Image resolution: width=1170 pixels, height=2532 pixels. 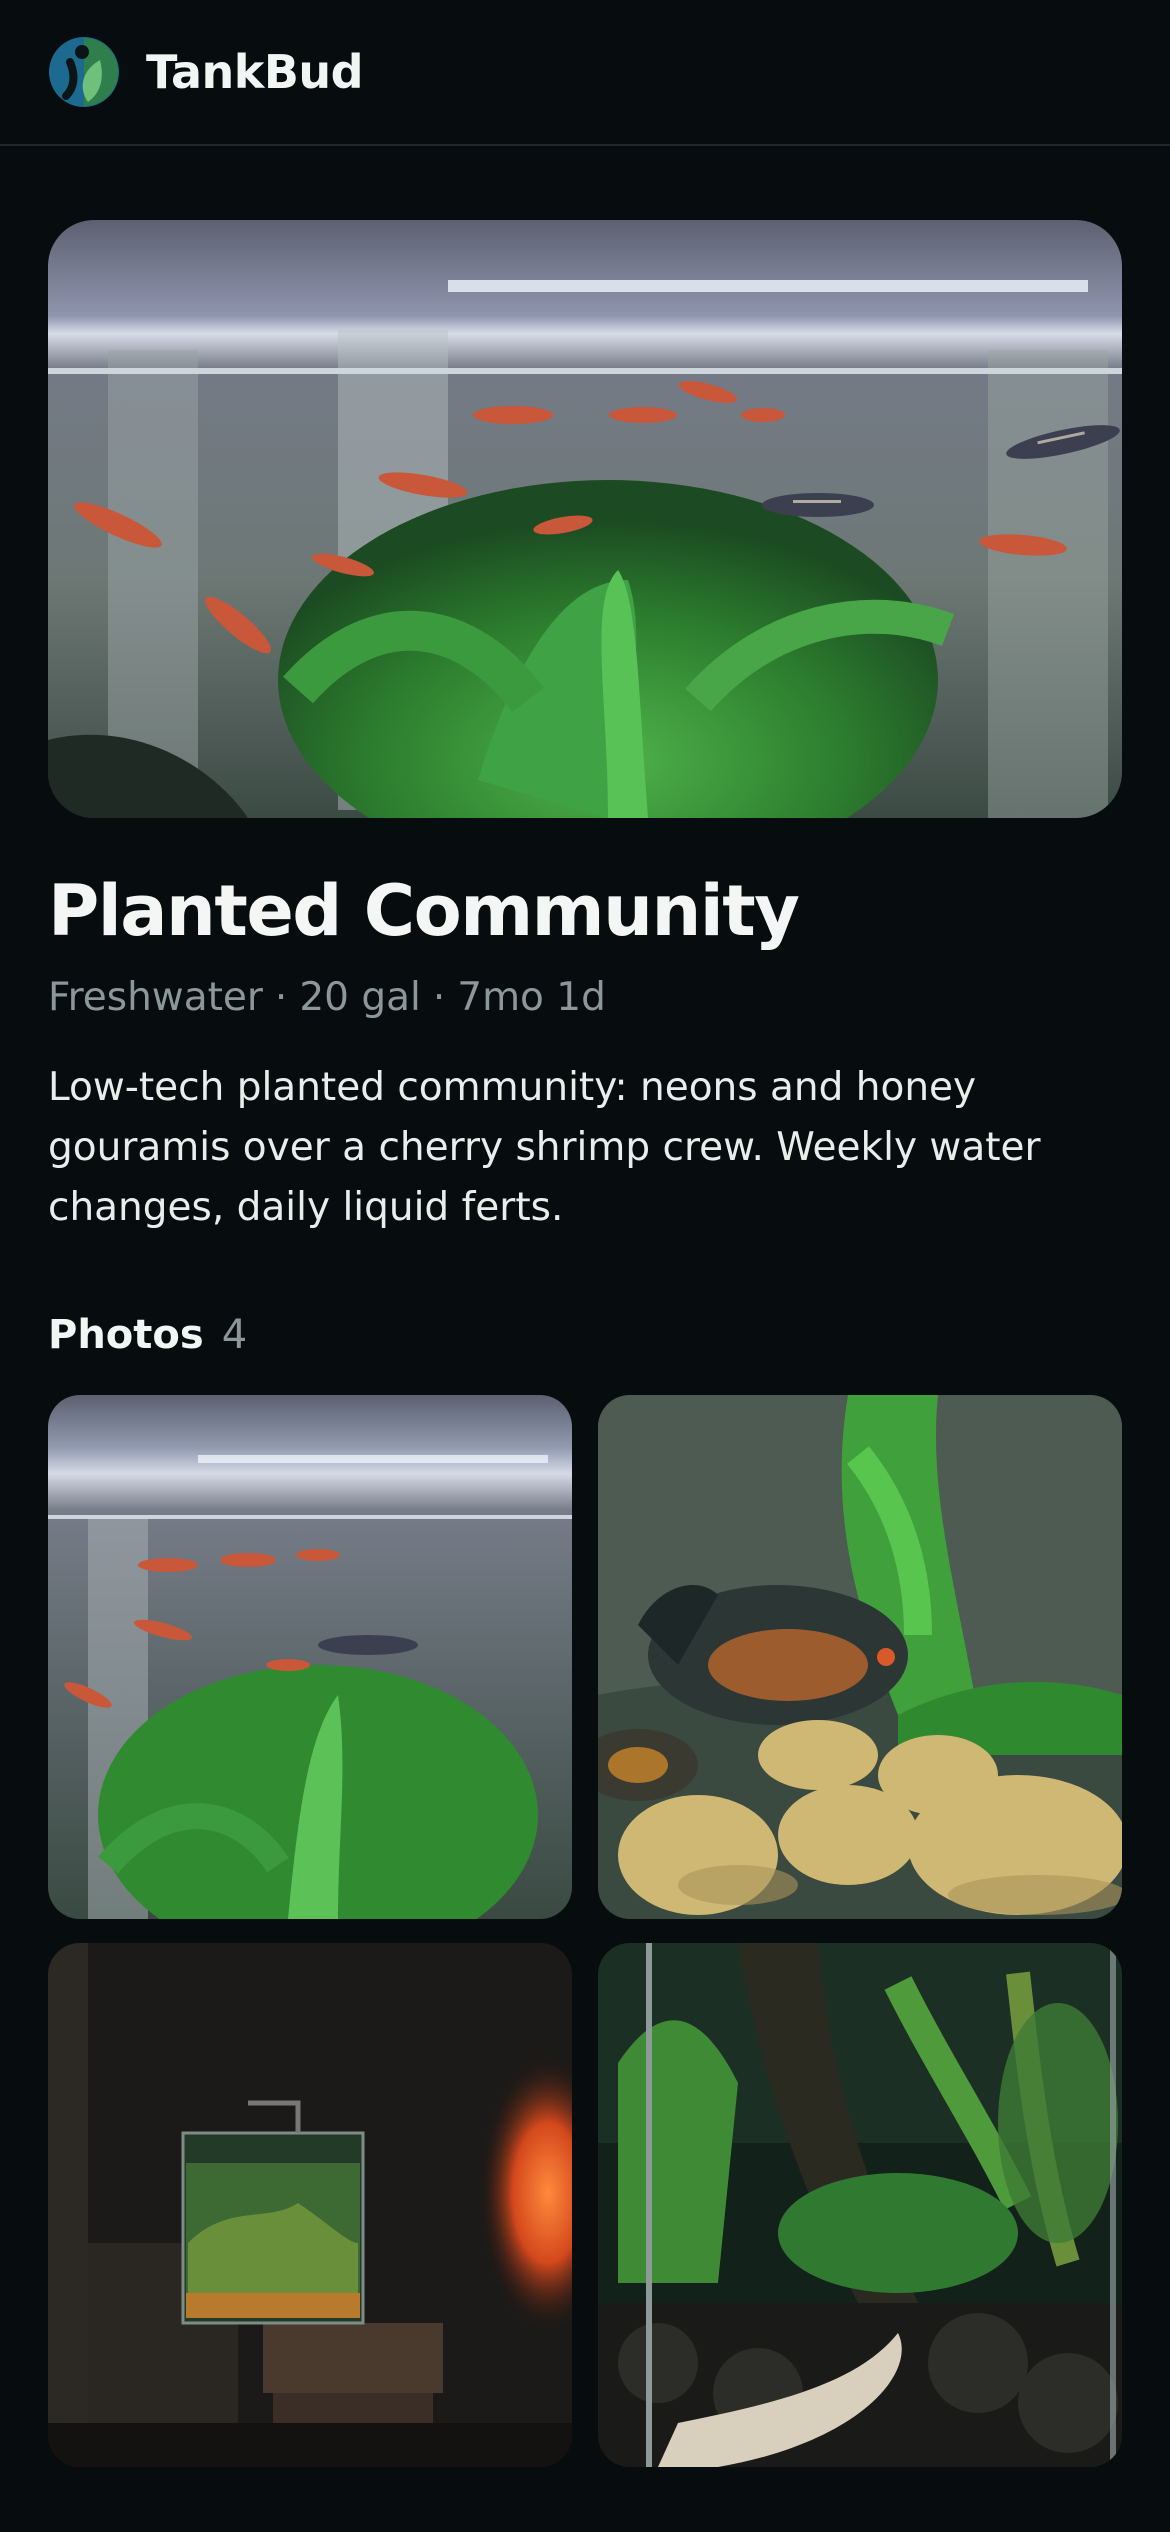 I want to click on tankbud-logo-icon, so click(x=84, y=72).